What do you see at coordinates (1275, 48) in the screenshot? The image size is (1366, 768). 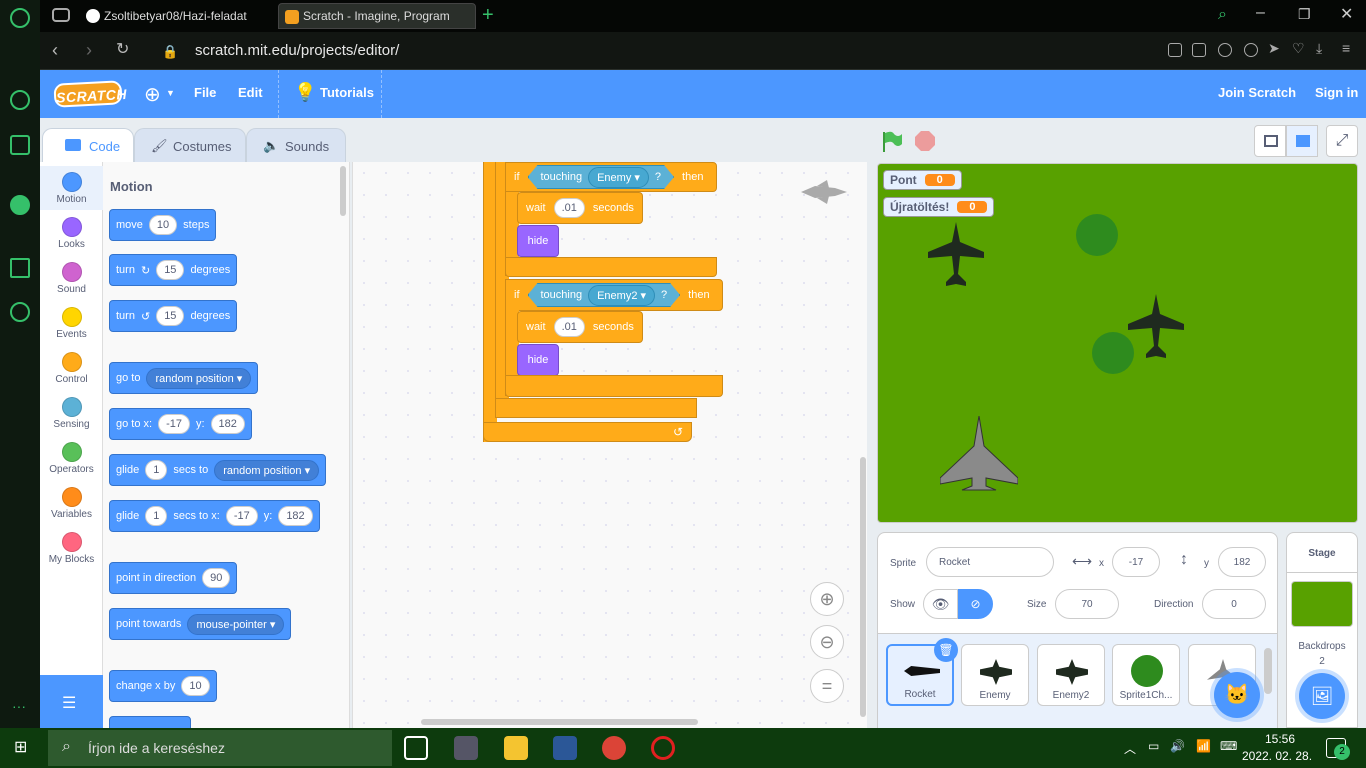 I see `send-icon: ➤` at bounding box center [1275, 48].